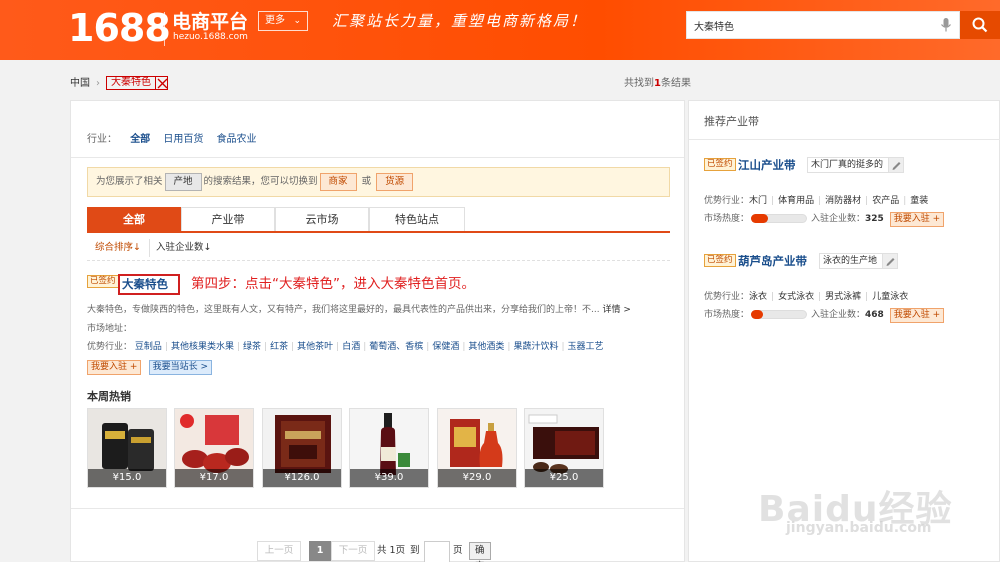 The height and width of the screenshot is (562, 1000). I want to click on industry-link: 绿茶, so click(252, 347).